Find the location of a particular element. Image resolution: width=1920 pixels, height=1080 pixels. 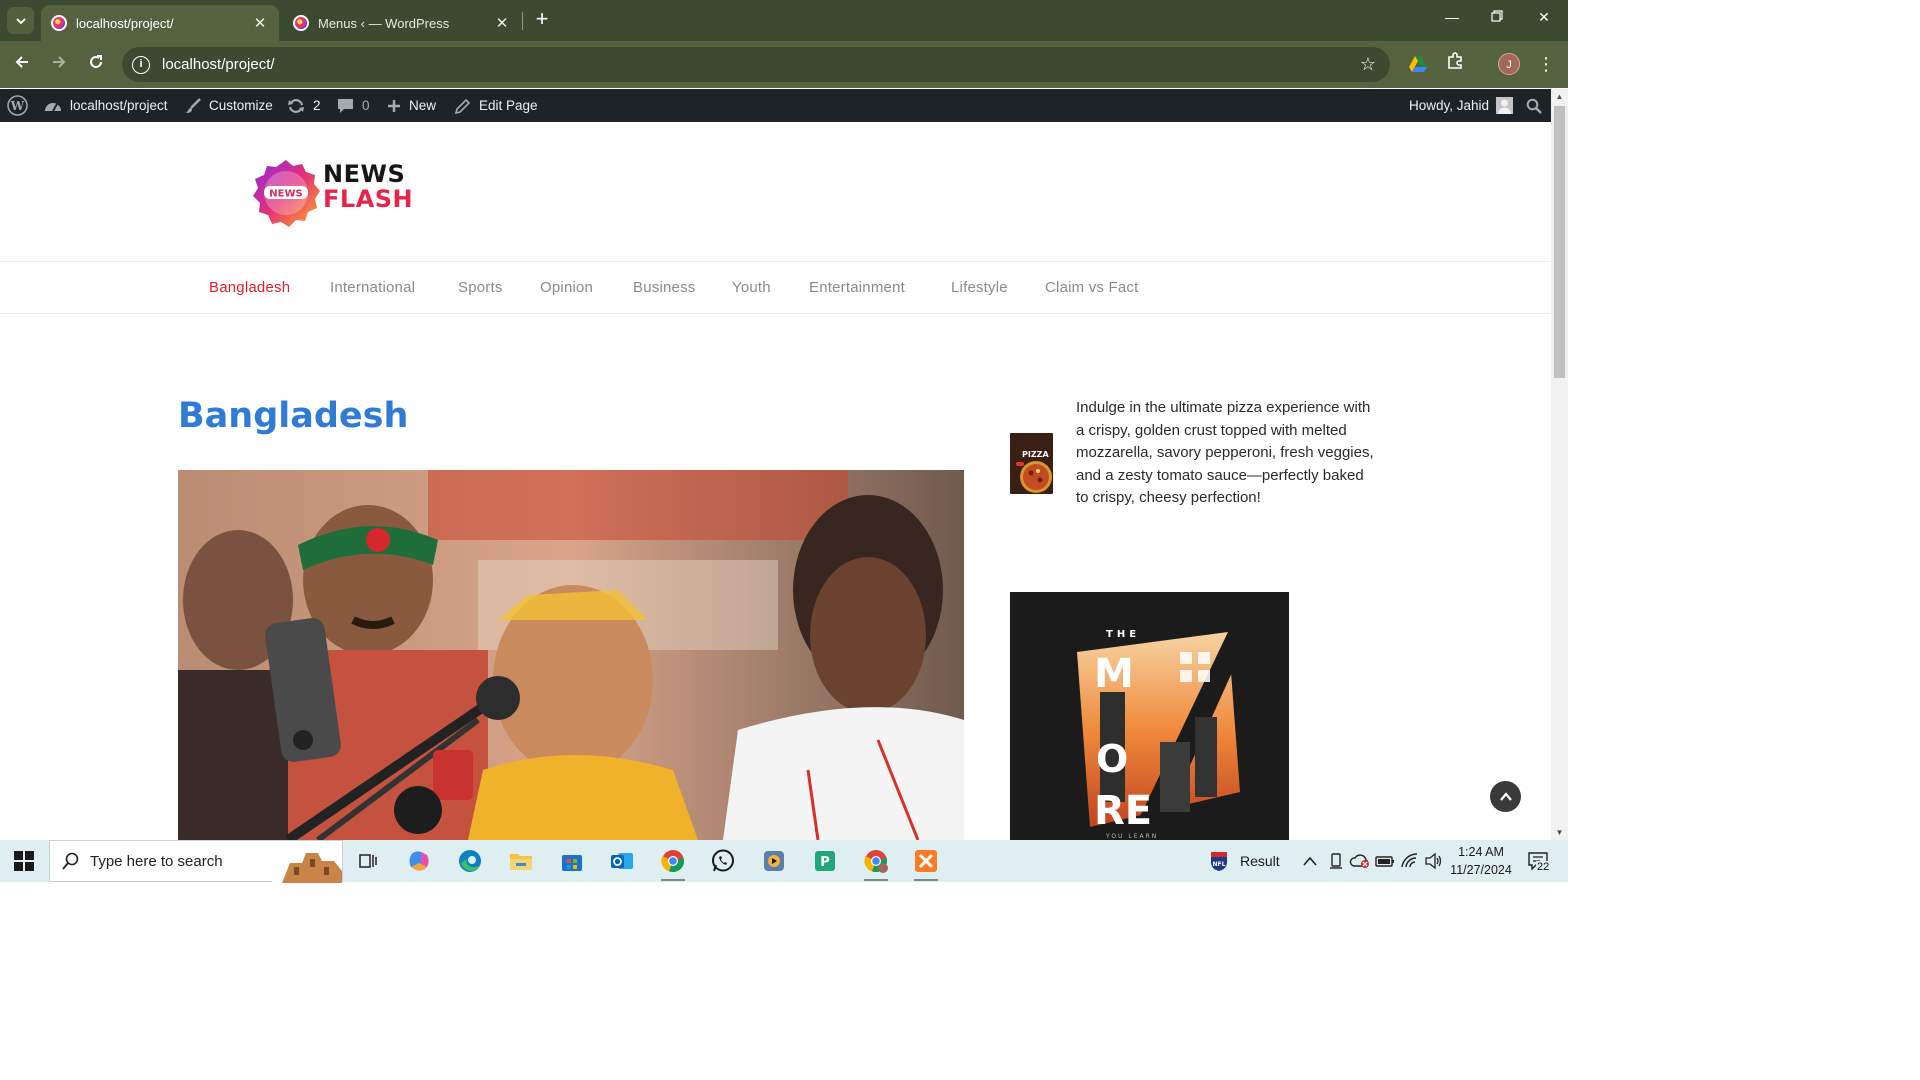

site-favicon-icon is located at coordinates (59, 23).